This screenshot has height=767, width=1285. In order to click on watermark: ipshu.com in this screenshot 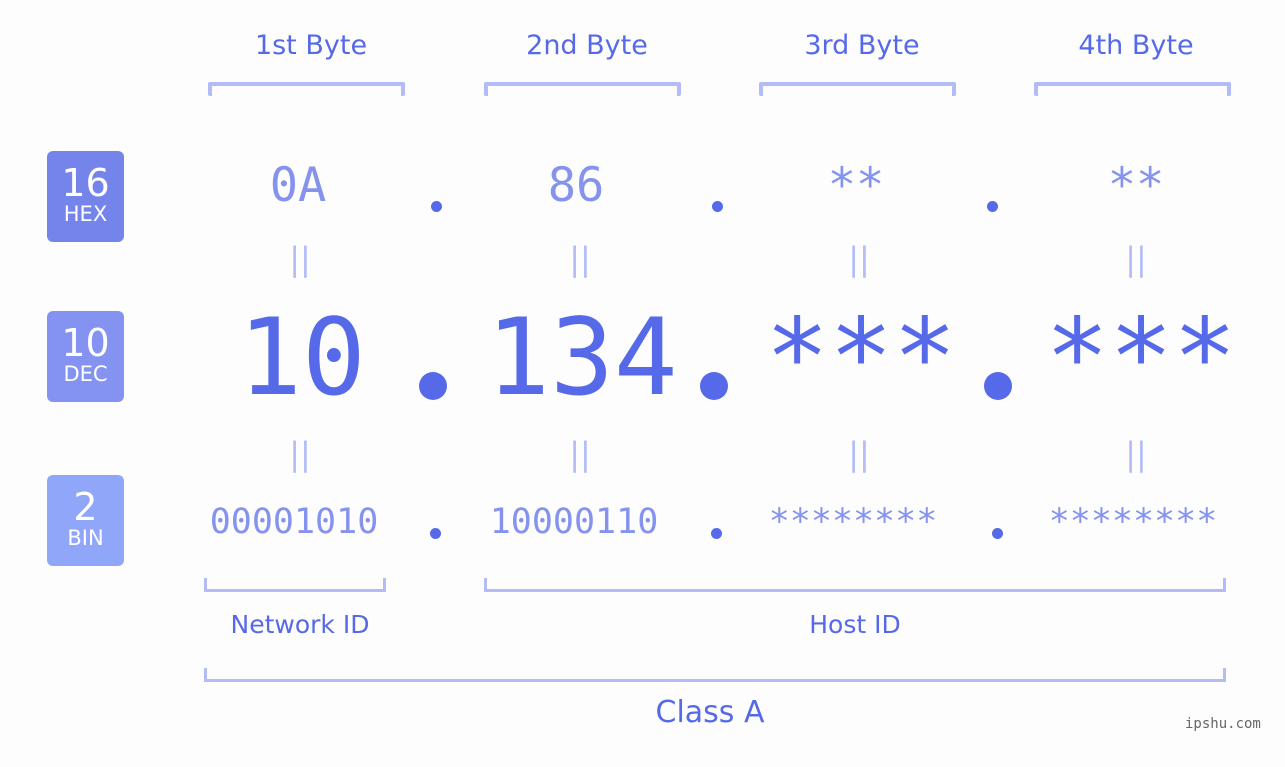, I will do `click(1223, 724)`.